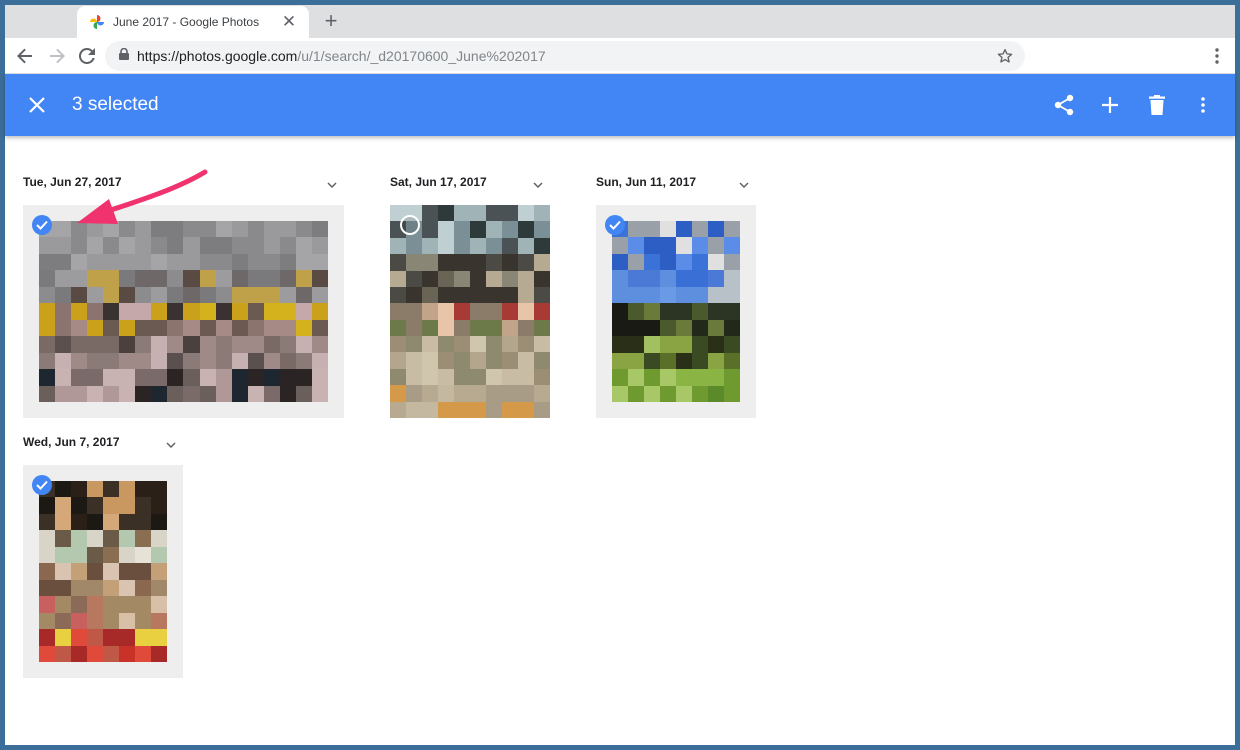  Describe the element at coordinates (620, 21) in the screenshot. I see `tab-strip: June 2017 - Google Photos ✕ +` at that location.